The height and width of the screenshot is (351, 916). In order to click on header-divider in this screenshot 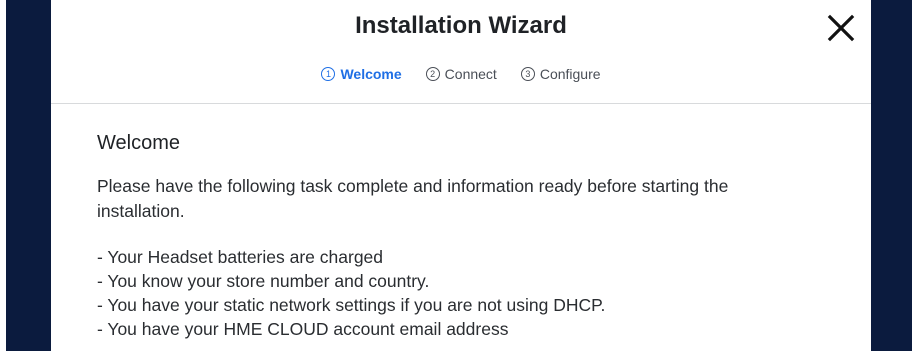, I will do `click(461, 103)`.